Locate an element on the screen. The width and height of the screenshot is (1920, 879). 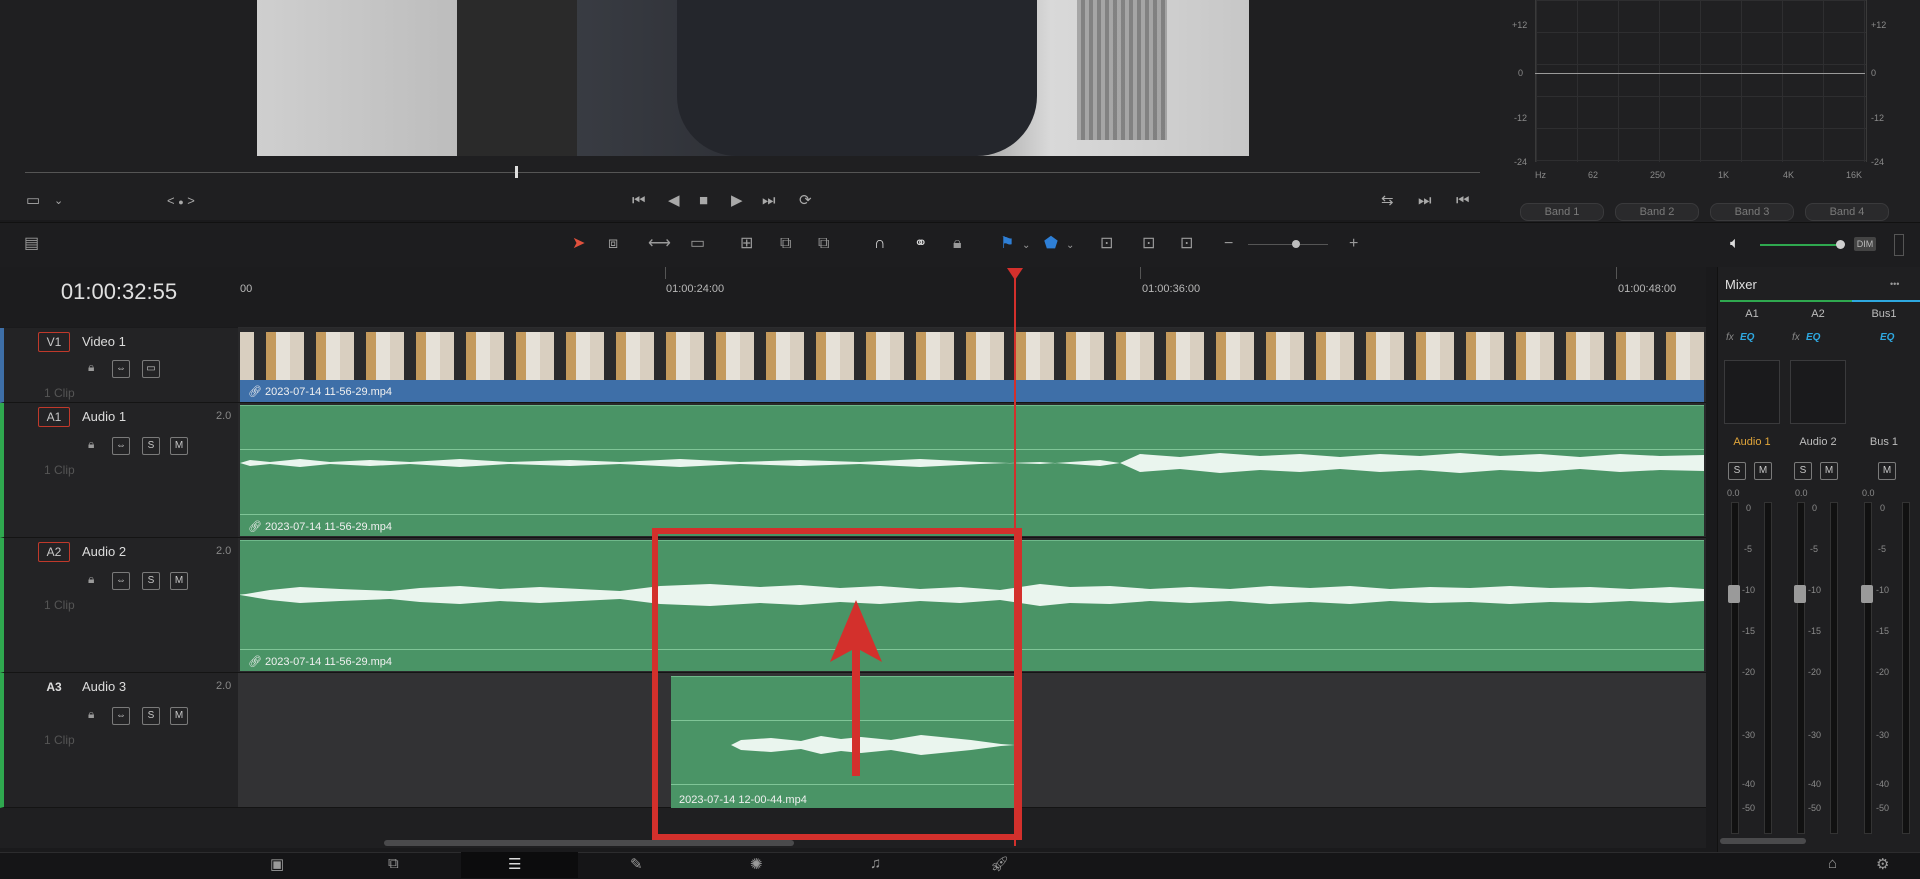
monitor-volume-knob is located at coordinates (1840, 244).